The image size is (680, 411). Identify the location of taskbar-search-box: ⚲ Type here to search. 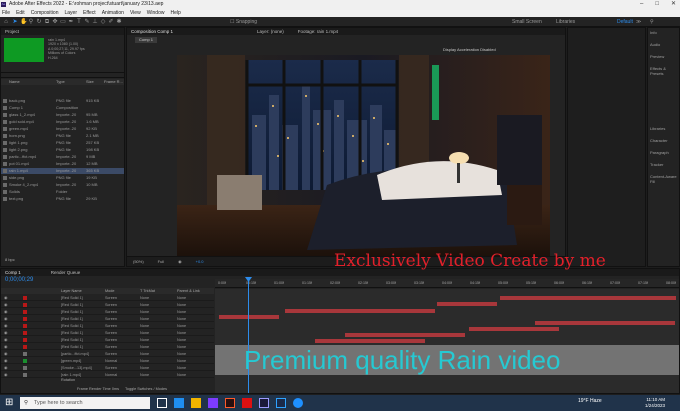
(85, 403).